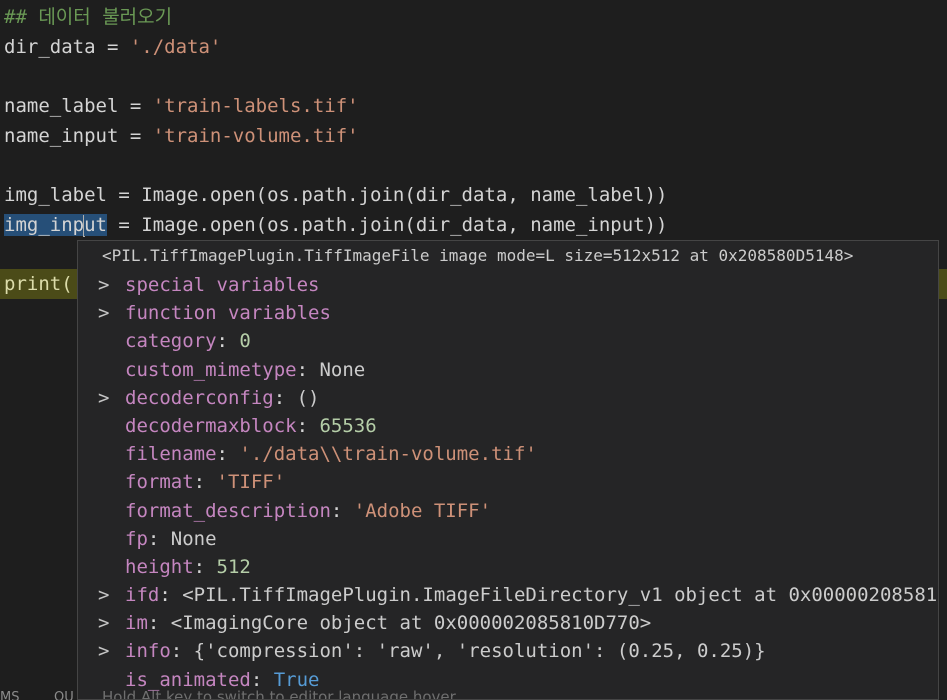 The width and height of the screenshot is (947, 700). What do you see at coordinates (199, 397) in the screenshot?
I see `variable-name: decoderconfig` at bounding box center [199, 397].